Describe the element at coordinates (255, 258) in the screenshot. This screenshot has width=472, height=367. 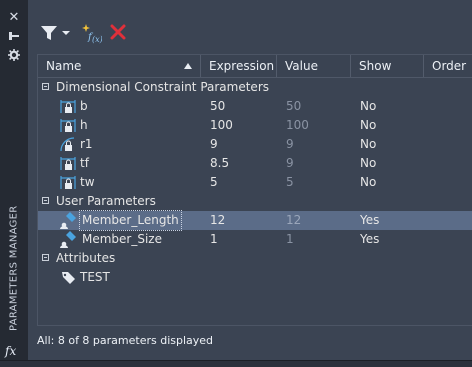
I see `group-row-attributes: Attributes` at that location.